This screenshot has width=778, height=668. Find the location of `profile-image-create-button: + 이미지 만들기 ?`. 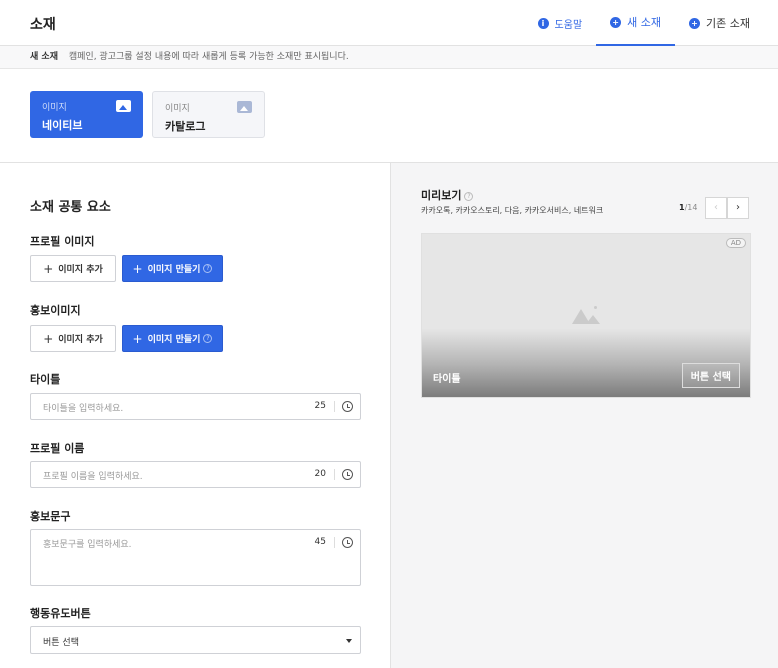

profile-image-create-button: + 이미지 만들기 ? is located at coordinates (172, 268).